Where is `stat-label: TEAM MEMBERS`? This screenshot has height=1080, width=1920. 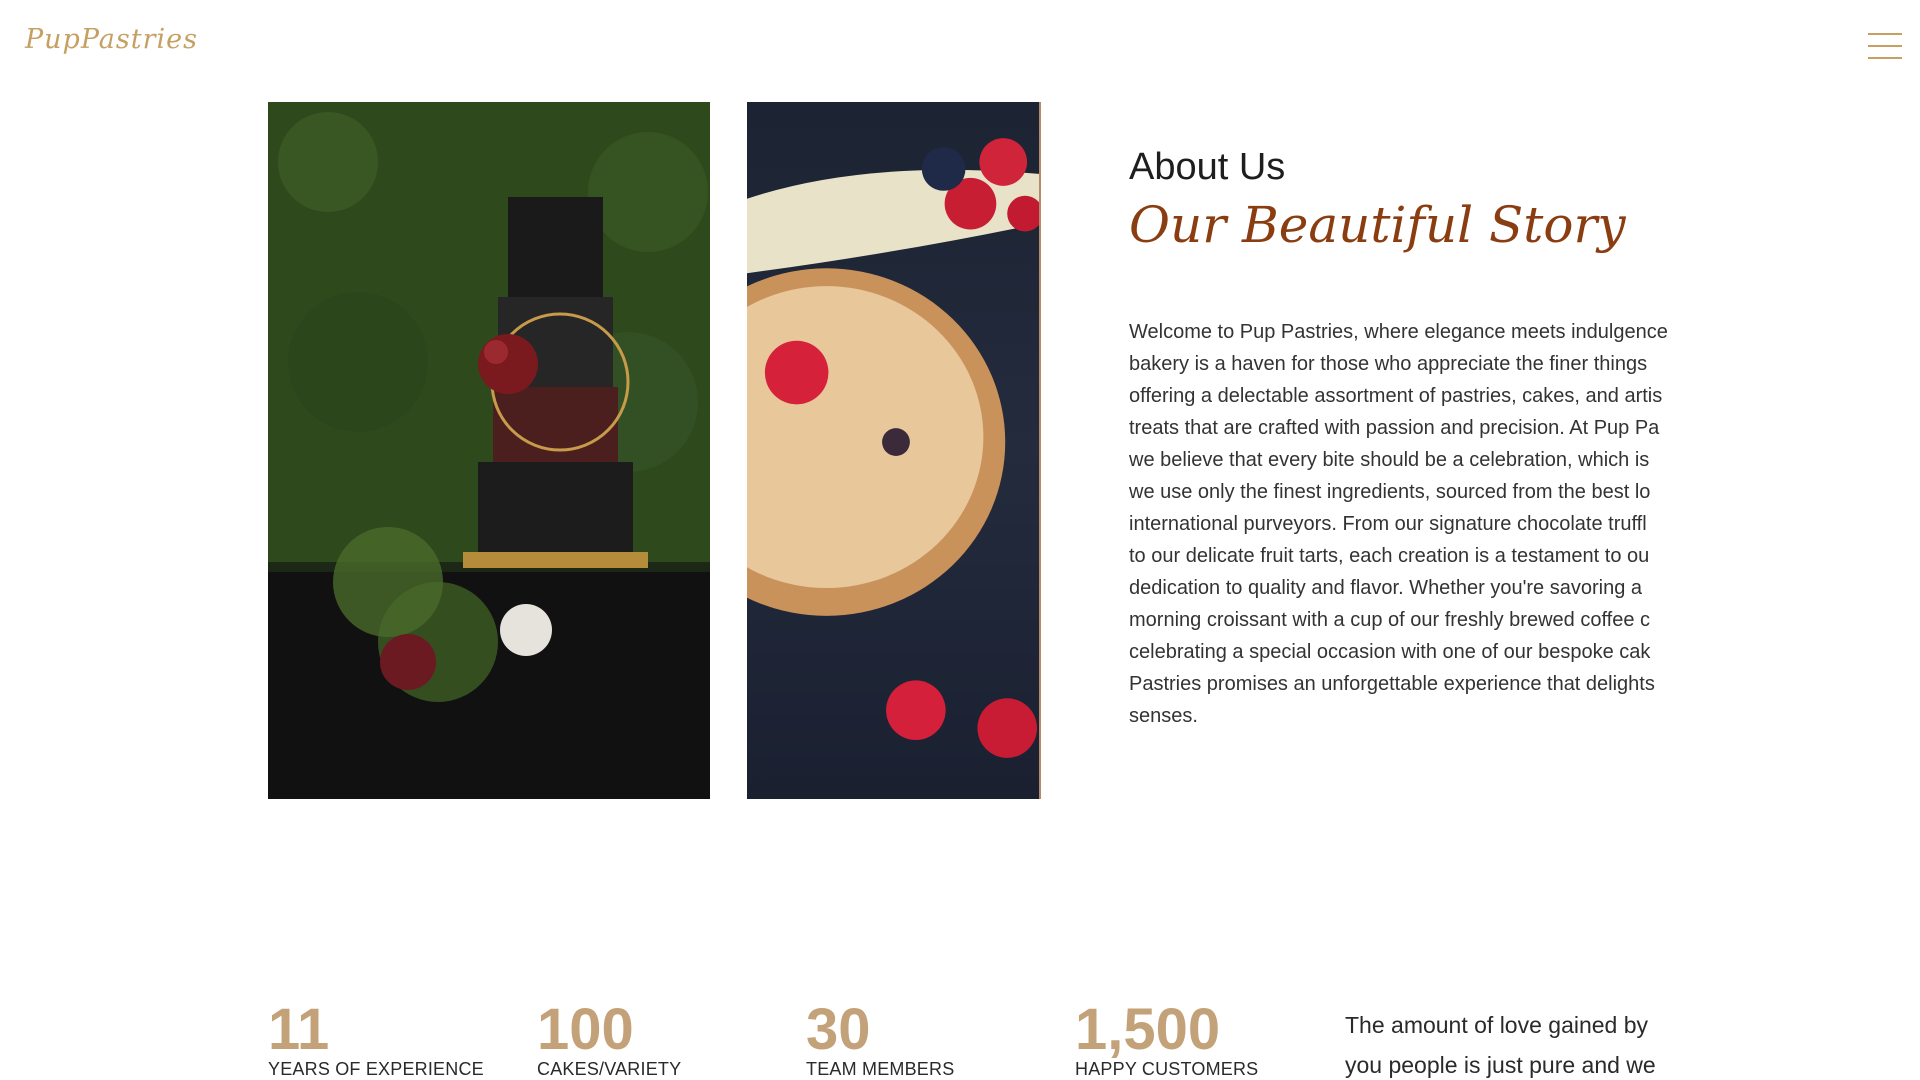 stat-label: TEAM MEMBERS is located at coordinates (880, 1069).